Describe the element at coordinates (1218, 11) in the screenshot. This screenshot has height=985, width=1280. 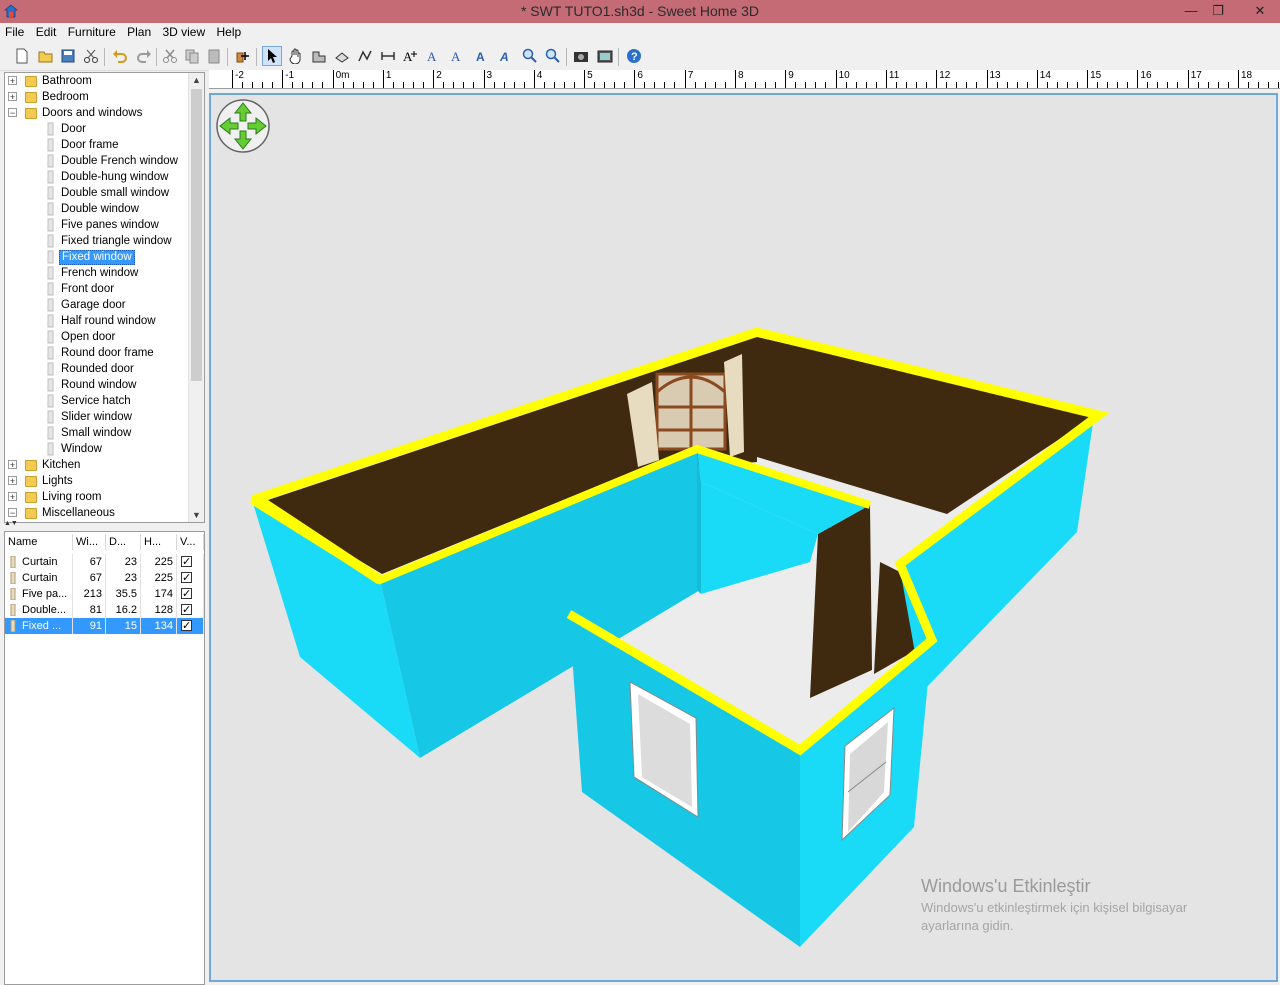
I see `restore-button: ❐` at that location.